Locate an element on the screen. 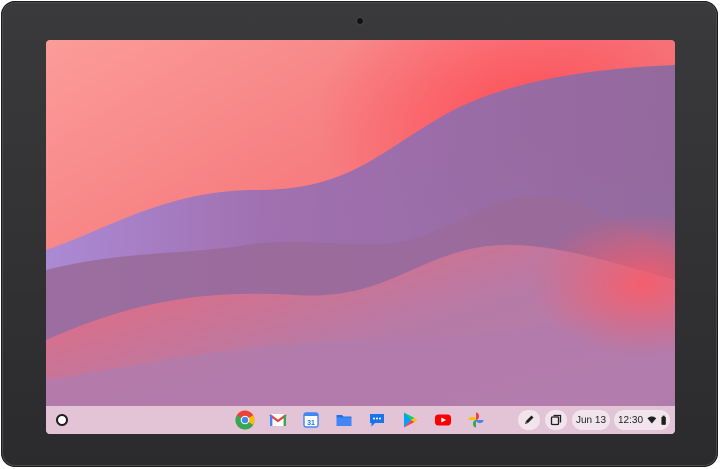 This screenshot has height=469, width=720. files-app is located at coordinates (344, 420).